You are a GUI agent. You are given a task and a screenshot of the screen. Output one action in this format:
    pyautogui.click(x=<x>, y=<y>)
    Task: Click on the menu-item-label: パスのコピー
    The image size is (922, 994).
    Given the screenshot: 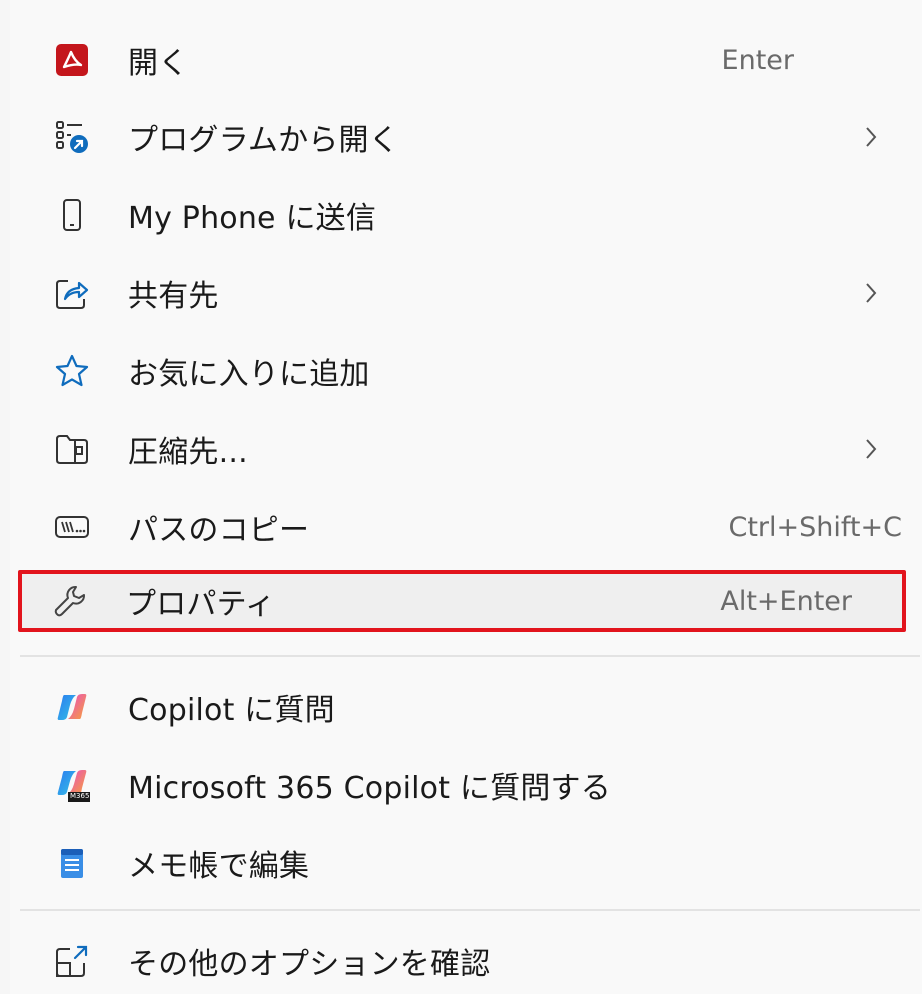 What is the action you would take?
    pyautogui.click(x=219, y=530)
    